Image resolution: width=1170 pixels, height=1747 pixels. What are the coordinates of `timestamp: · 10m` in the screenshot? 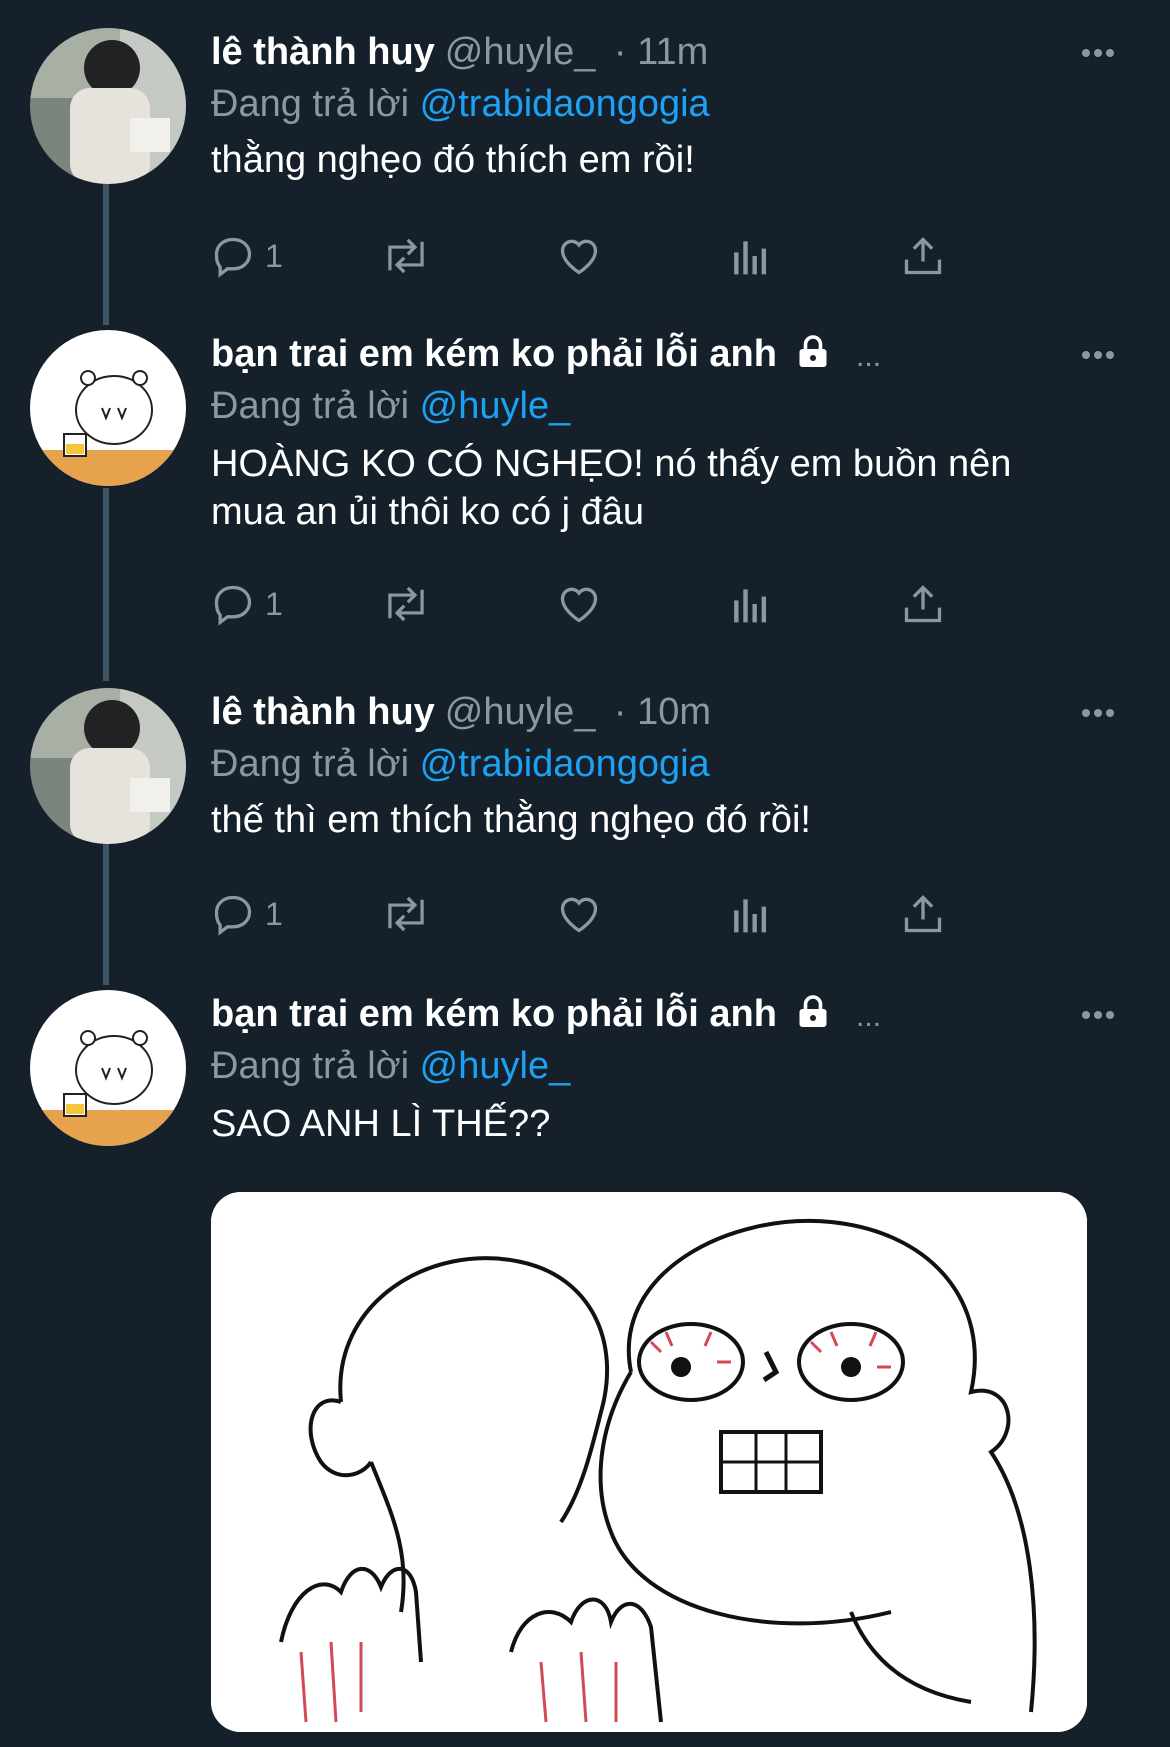 It's located at (662, 712).